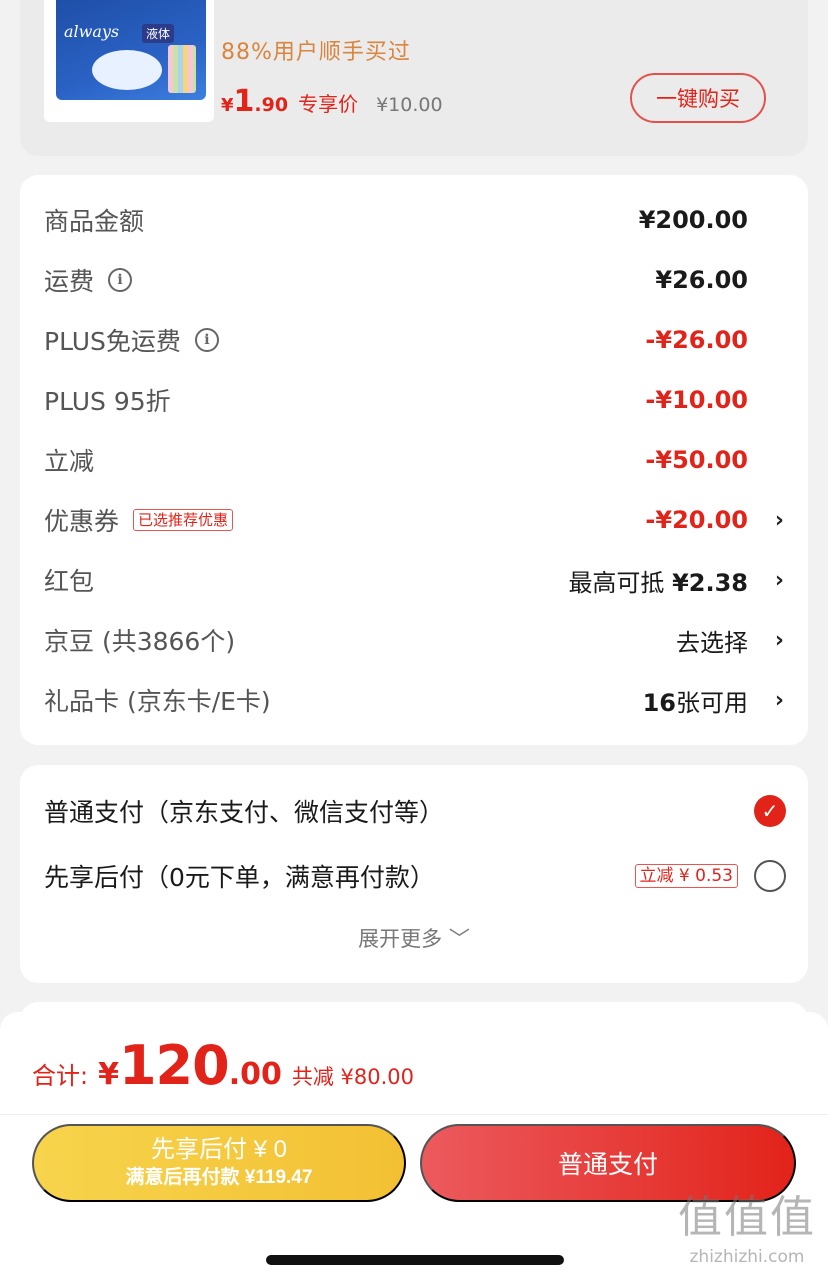  Describe the element at coordinates (328, 104) in the screenshot. I see `price-tag: 专享价` at that location.